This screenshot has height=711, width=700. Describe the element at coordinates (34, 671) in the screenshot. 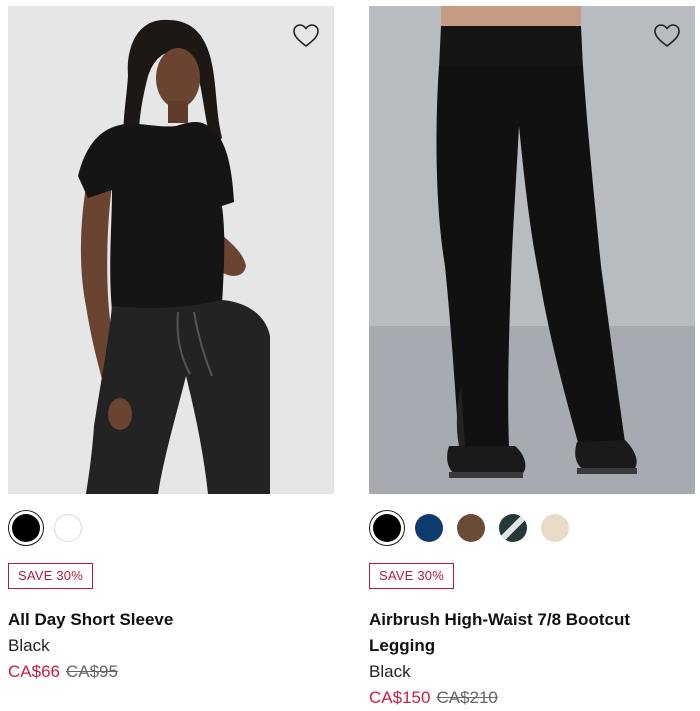

I see `sale-price: CA$66` at that location.